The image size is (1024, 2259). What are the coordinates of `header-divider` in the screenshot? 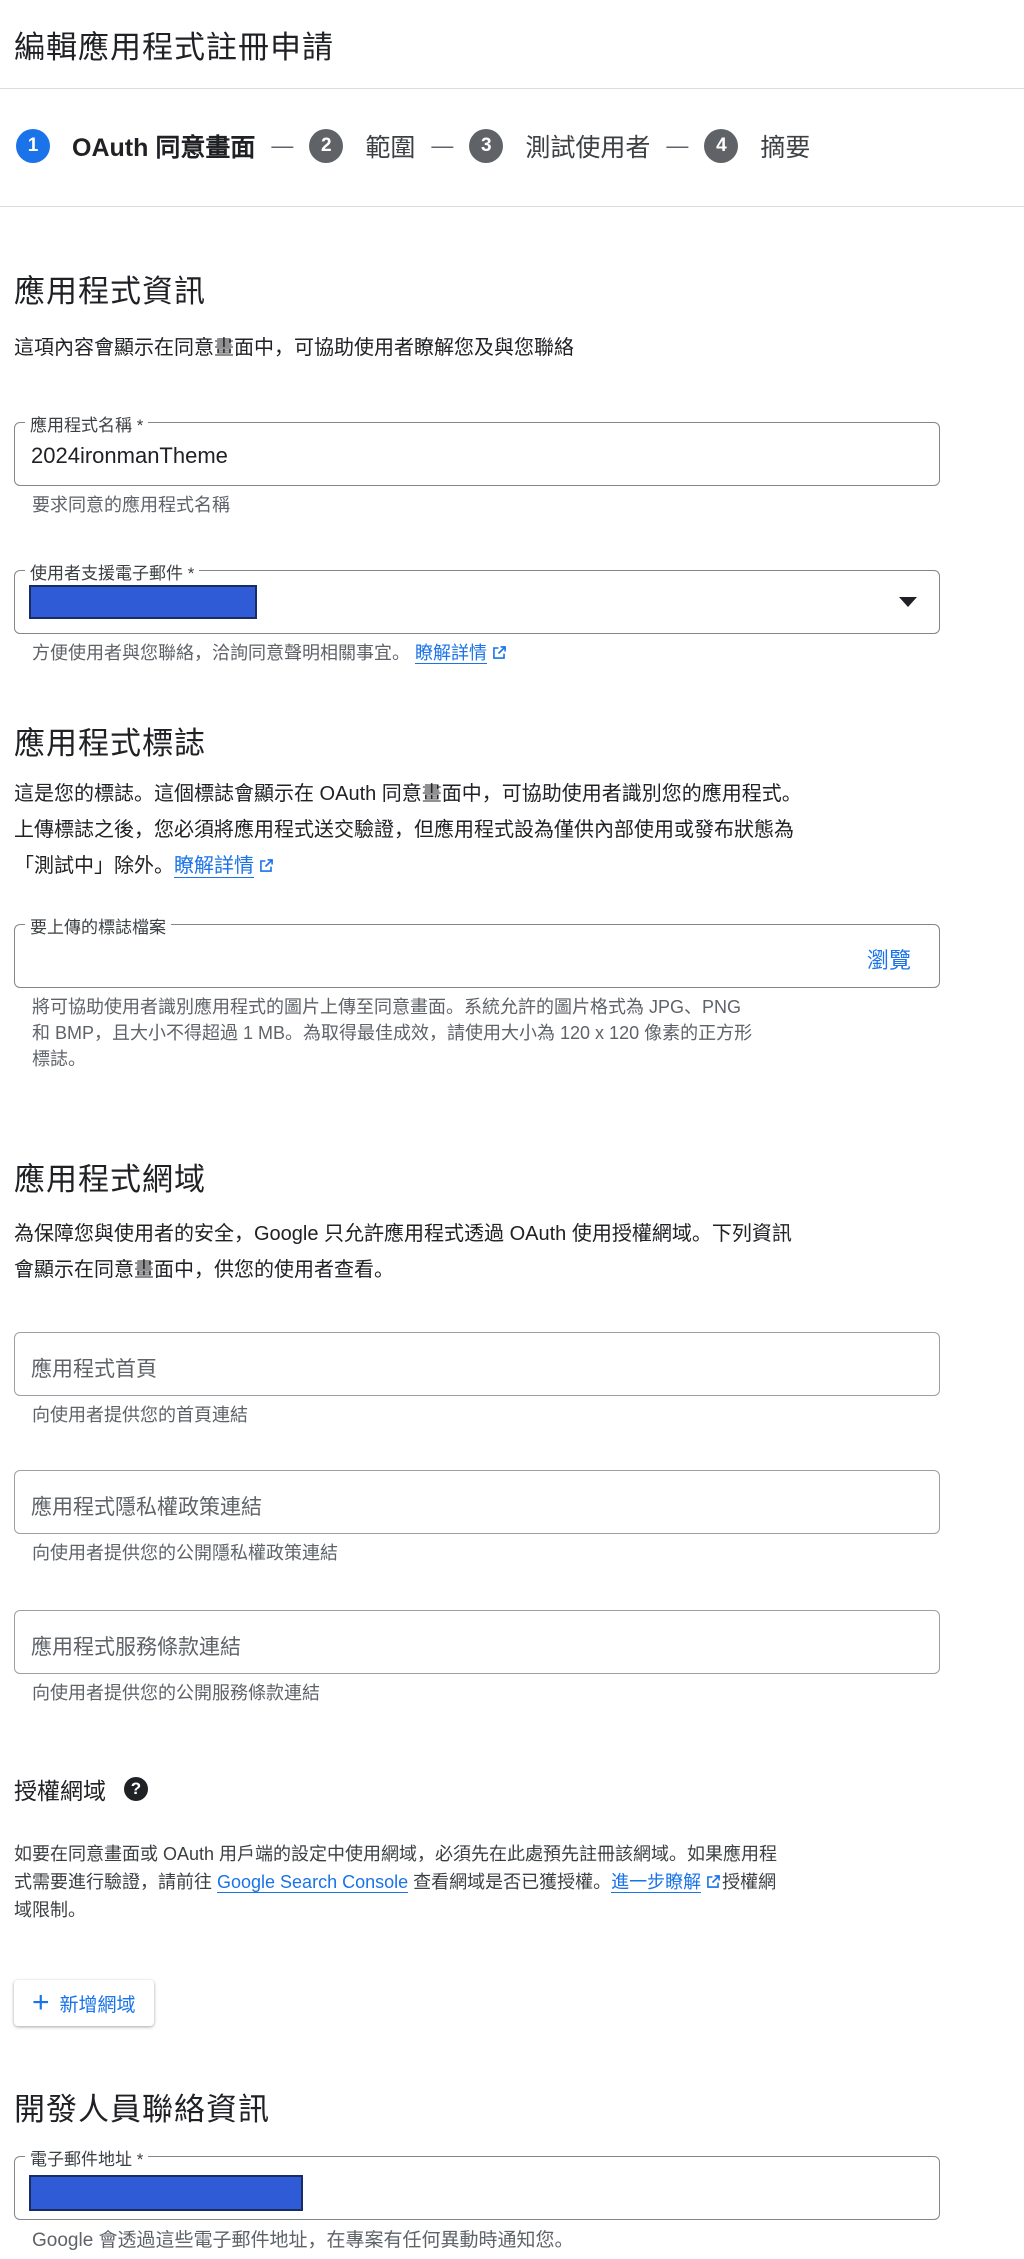 It's located at (512, 88).